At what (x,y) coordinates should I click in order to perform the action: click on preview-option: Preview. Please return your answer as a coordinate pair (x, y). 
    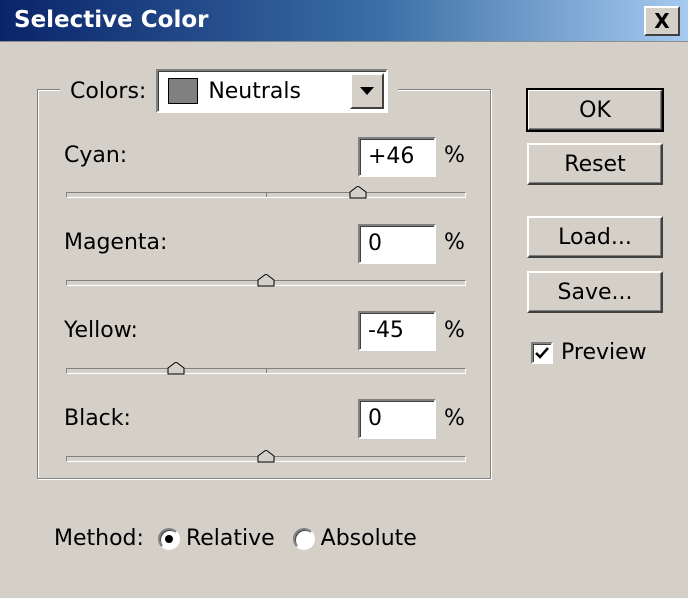
    Looking at the image, I should click on (589, 352).